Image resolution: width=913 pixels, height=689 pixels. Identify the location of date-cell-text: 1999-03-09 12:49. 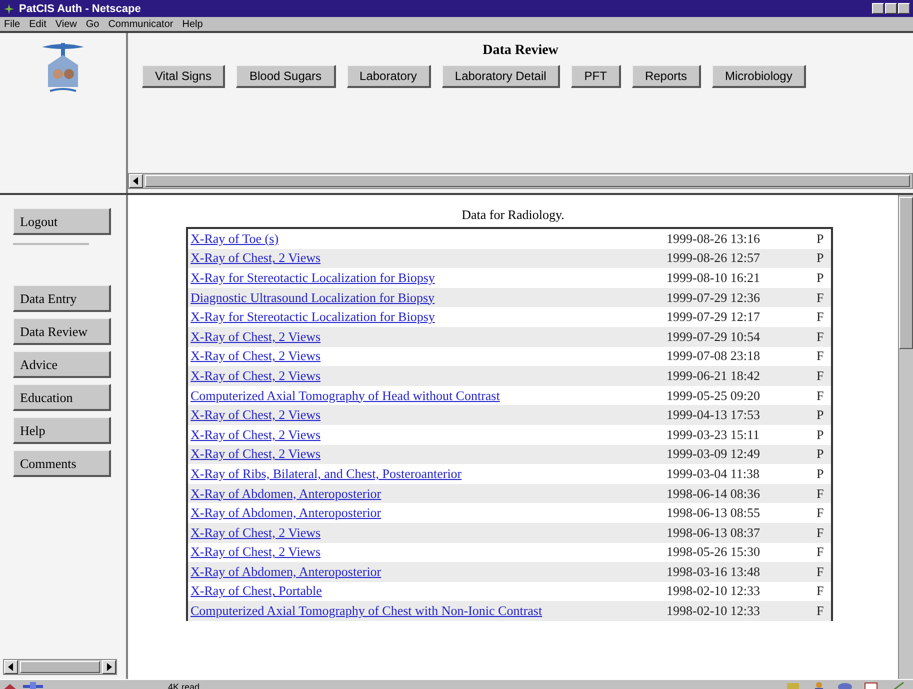
(714, 454).